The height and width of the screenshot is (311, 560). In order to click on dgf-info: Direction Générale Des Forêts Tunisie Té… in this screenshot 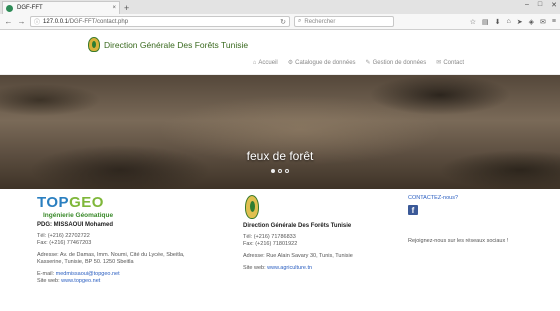, I will do `click(318, 233)`.